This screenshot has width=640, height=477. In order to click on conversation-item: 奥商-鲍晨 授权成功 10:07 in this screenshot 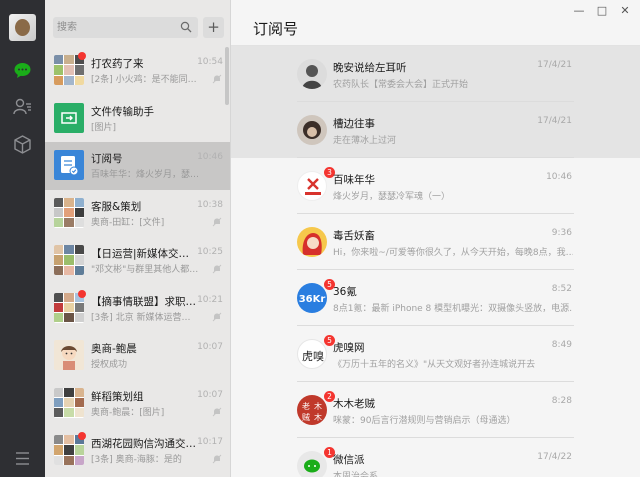, I will do `click(137, 356)`.